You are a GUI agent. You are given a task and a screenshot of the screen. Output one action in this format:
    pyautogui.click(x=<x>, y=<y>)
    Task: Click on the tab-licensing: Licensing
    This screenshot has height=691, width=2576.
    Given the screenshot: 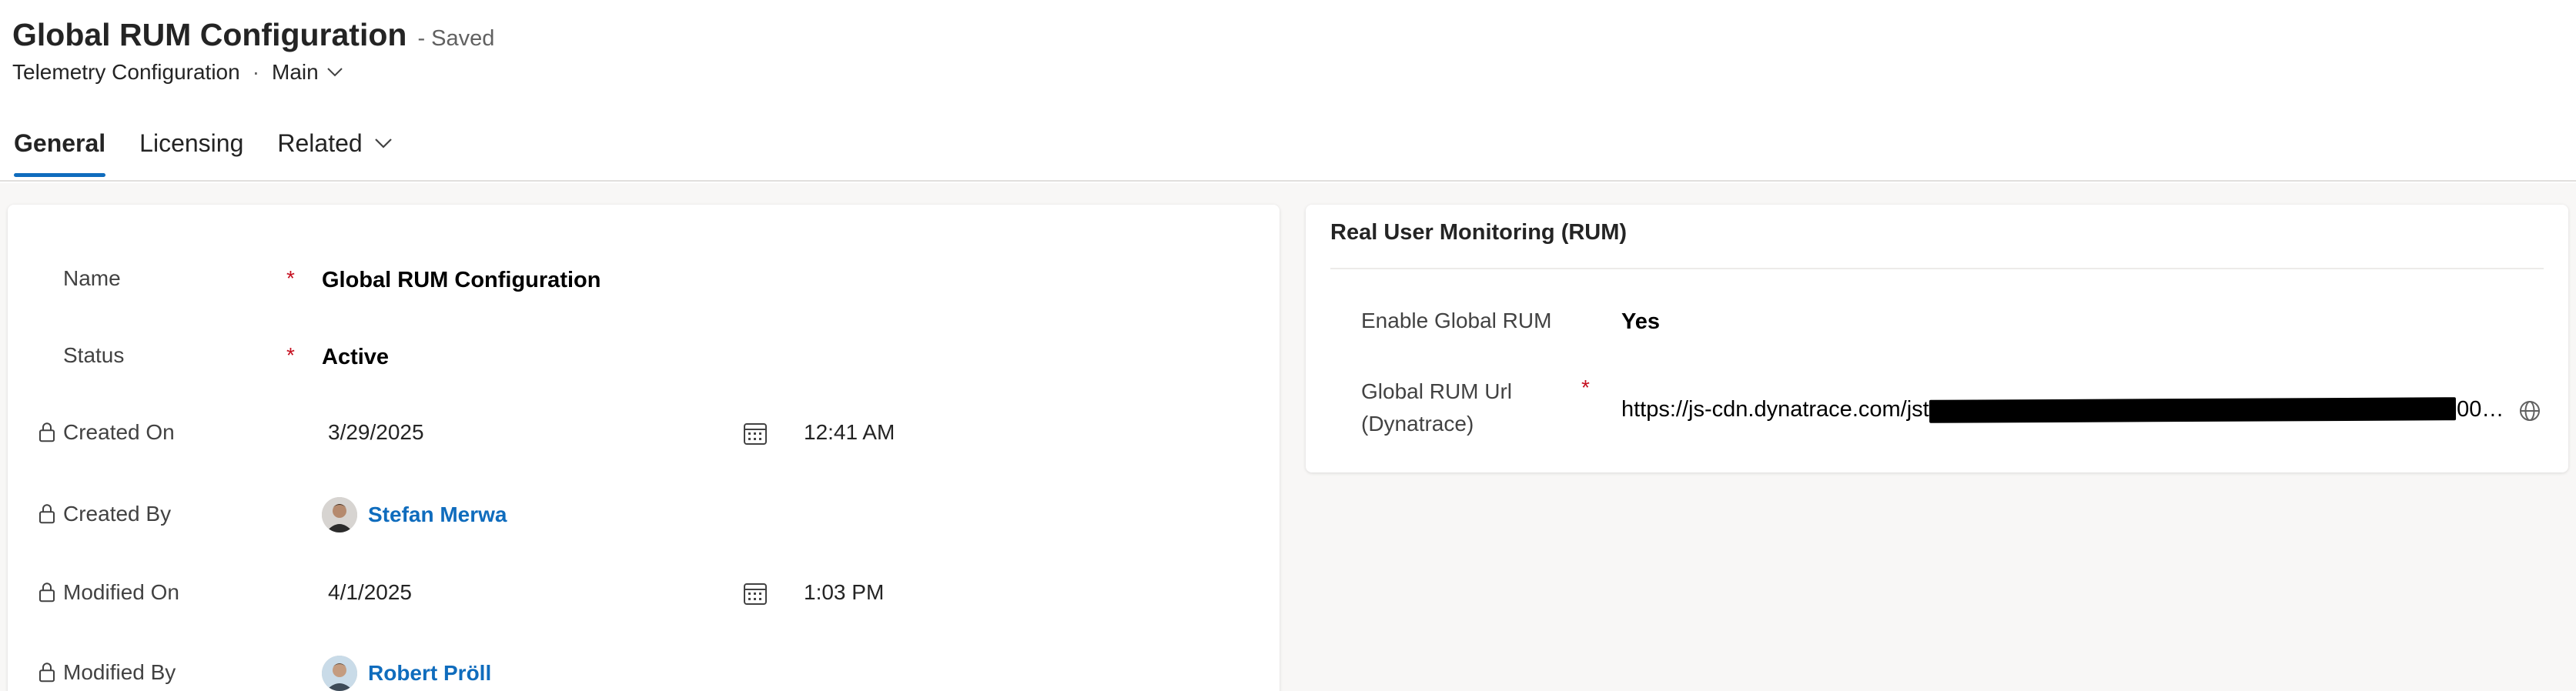 What is the action you would take?
    pyautogui.click(x=191, y=141)
    